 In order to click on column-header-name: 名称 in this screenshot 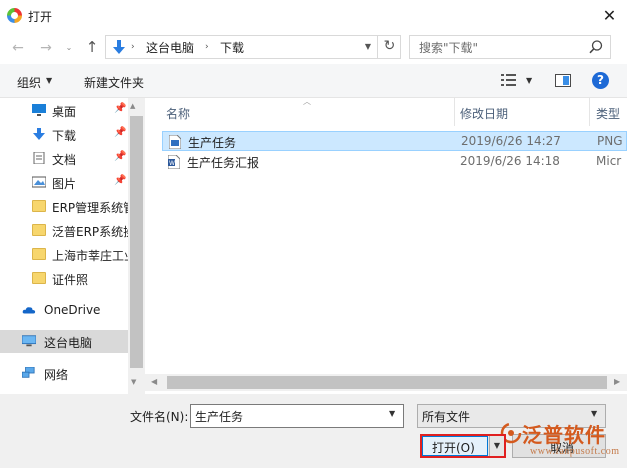, I will do `click(178, 113)`.